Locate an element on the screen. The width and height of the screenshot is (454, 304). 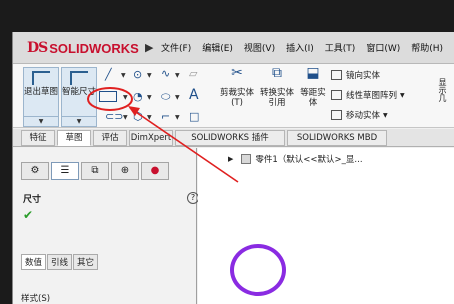
arc-icon: ◔ is located at coordinates (138, 96).